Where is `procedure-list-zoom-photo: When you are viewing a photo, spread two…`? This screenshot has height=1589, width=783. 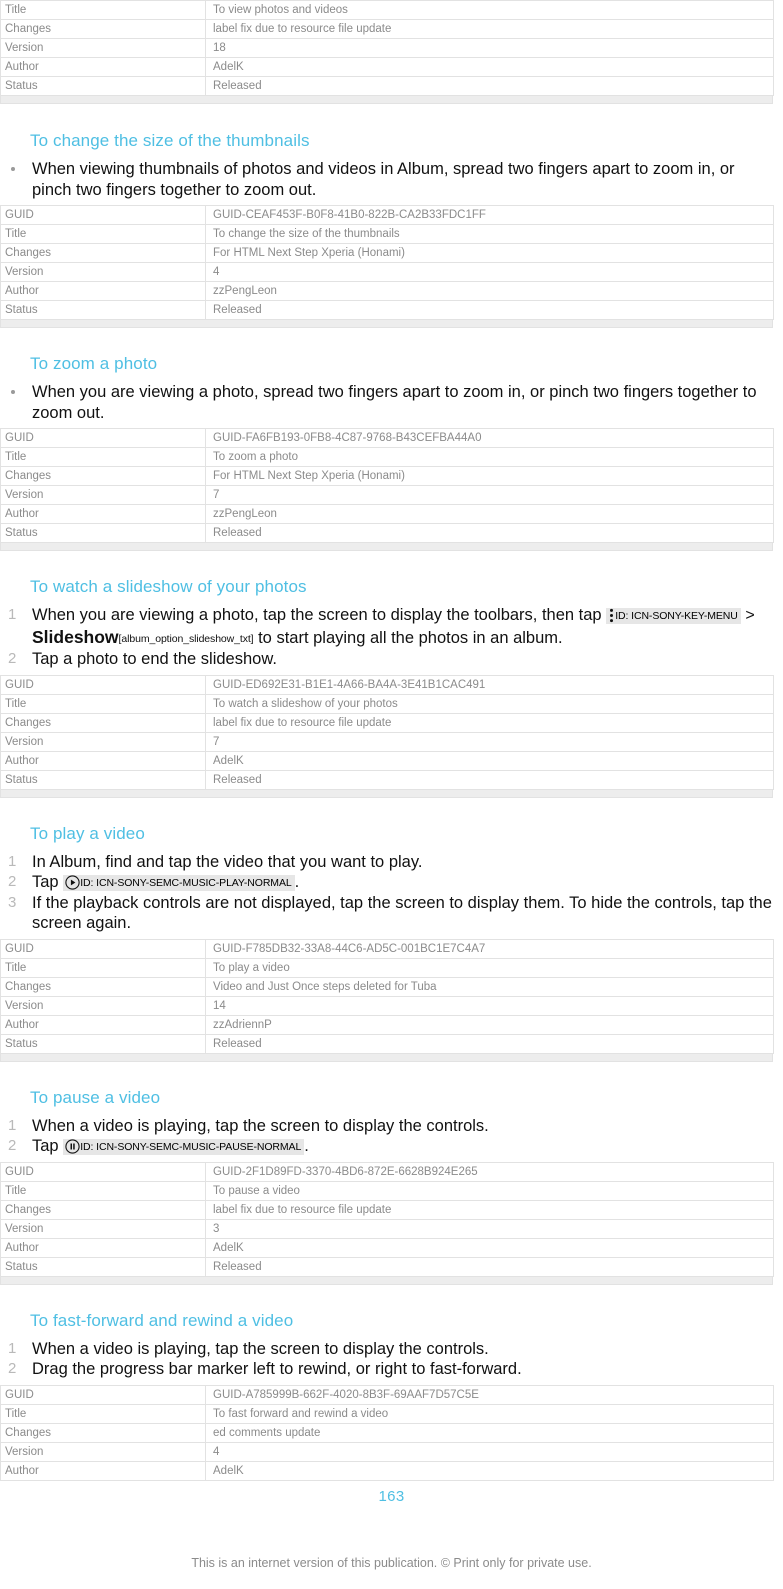 procedure-list-zoom-photo: When you are viewing a photo, spread two… is located at coordinates (391, 402).